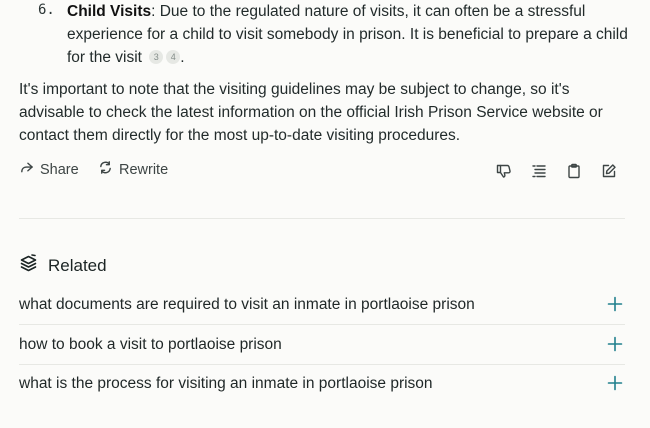 The height and width of the screenshot is (428, 650). I want to click on citation-badge: 4, so click(173, 57).